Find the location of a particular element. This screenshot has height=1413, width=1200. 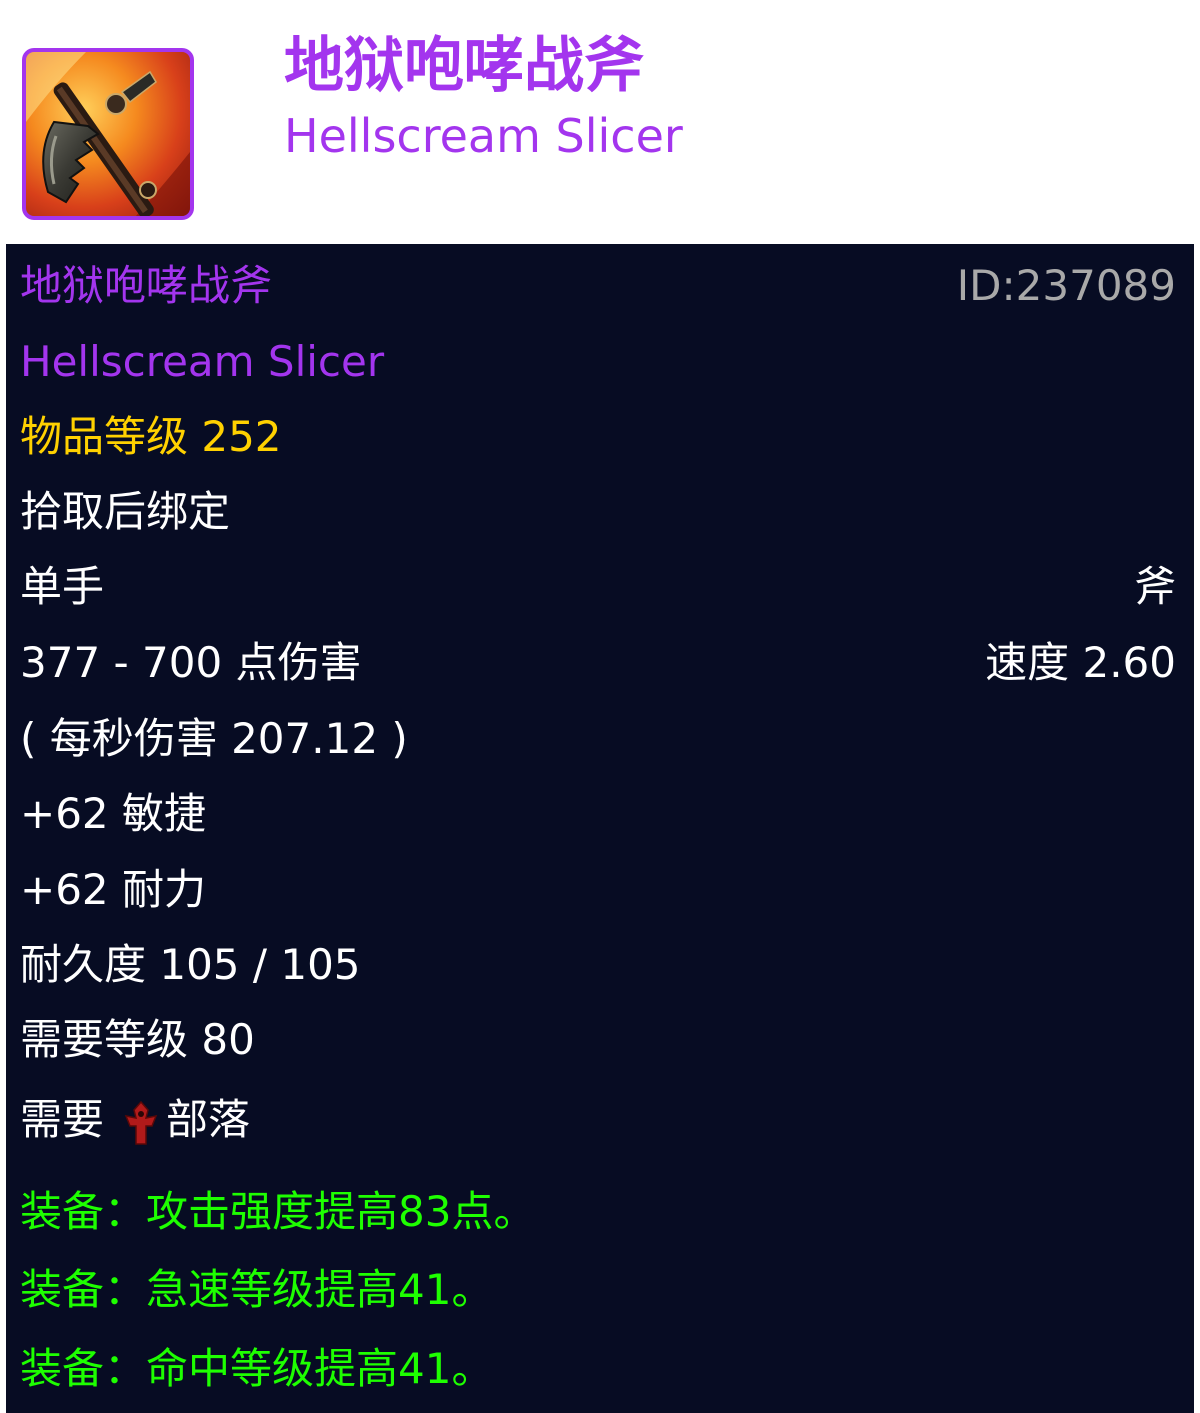

damage-row: 377 - 700 点伤害 速度 2.60 is located at coordinates (600, 663).